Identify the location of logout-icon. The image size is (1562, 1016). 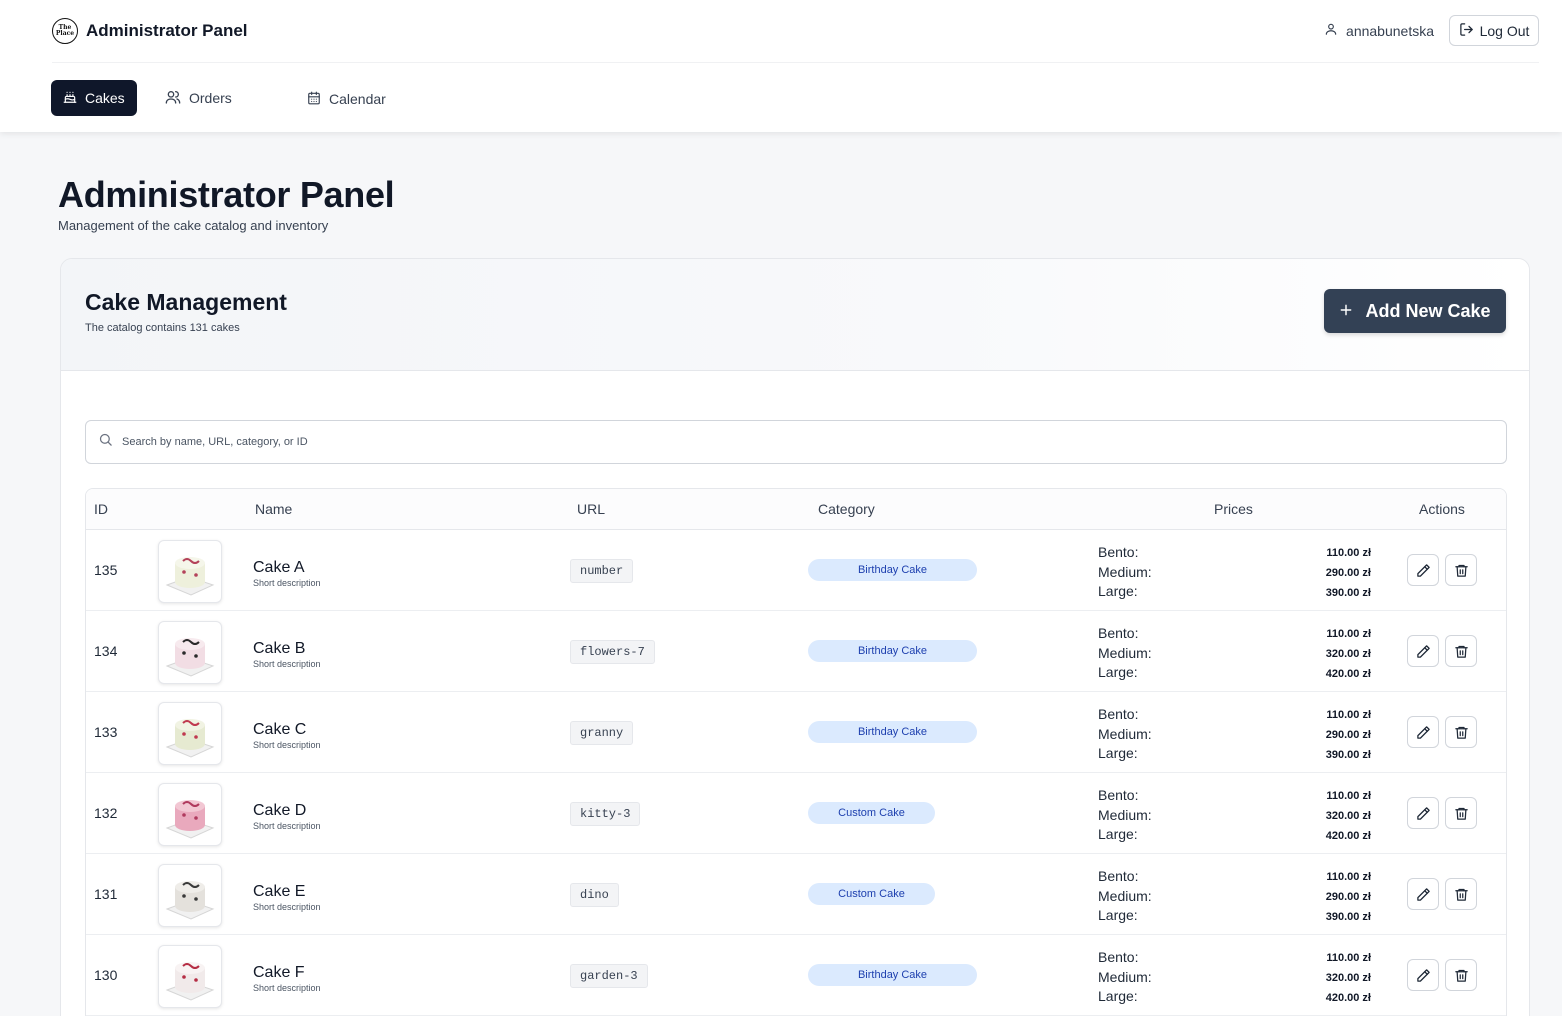
(1466, 31).